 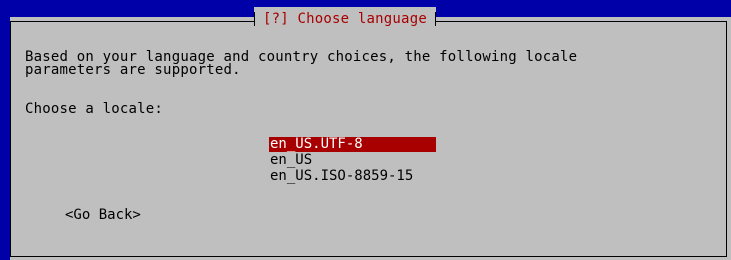 What do you see at coordinates (10, 138) in the screenshot?
I see `dialog-left-border` at bounding box center [10, 138].